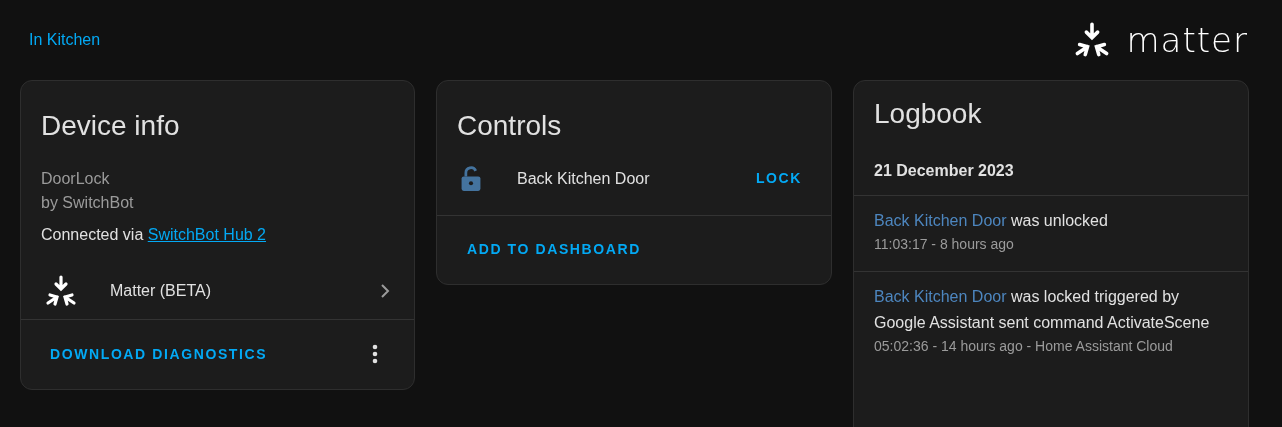  What do you see at coordinates (385, 290) in the screenshot?
I see `chevron-right-icon` at bounding box center [385, 290].